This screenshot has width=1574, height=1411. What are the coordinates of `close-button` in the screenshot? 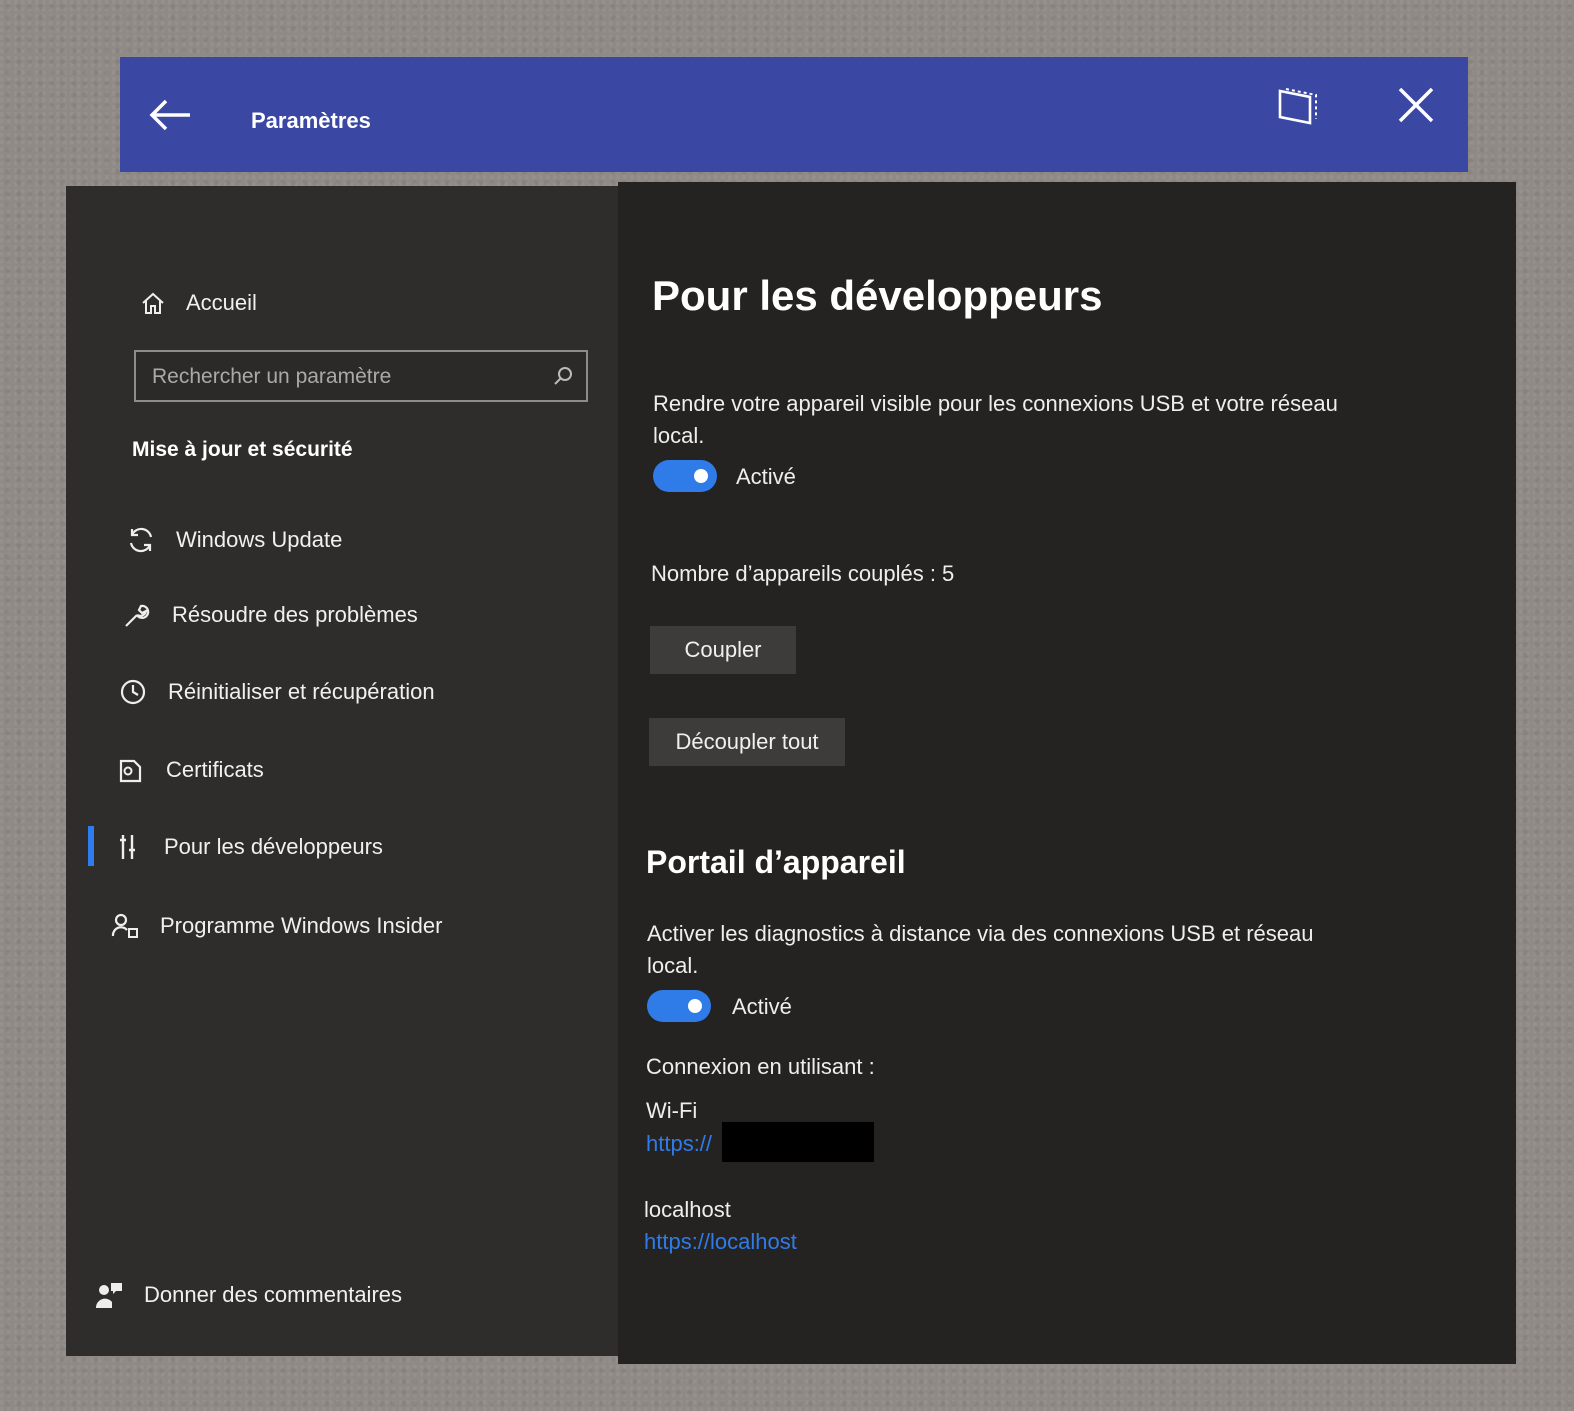 It's located at (1416, 105).